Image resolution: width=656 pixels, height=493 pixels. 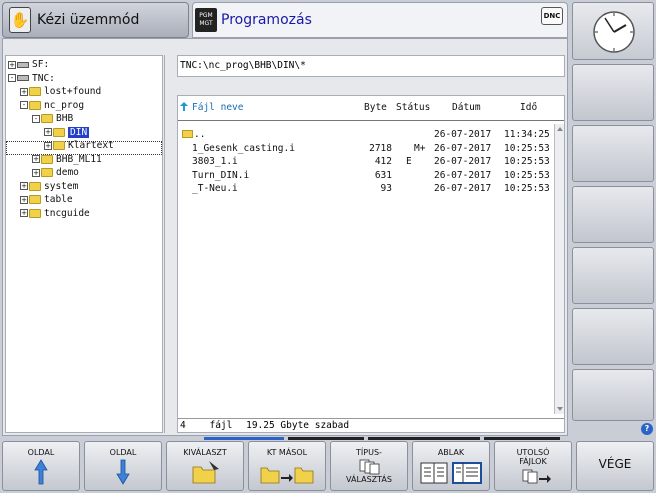 I want to click on file-row: Turn_DIN.i 631 26-07-2017 10:25:53, so click(x=367, y=175).